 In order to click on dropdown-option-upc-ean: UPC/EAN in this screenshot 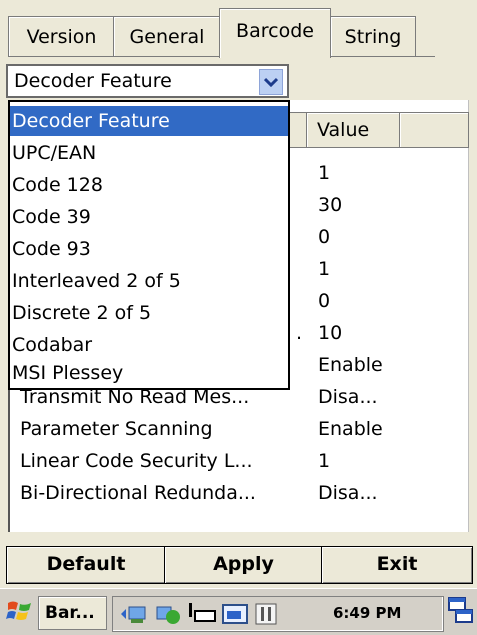, I will do `click(149, 153)`.